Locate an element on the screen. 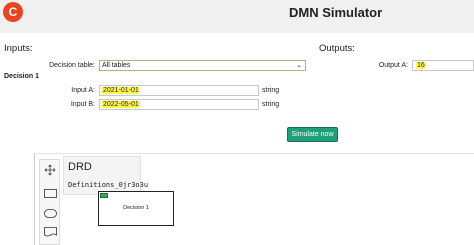 The image size is (474, 245). output-a-field: 16 is located at coordinates (443, 65).